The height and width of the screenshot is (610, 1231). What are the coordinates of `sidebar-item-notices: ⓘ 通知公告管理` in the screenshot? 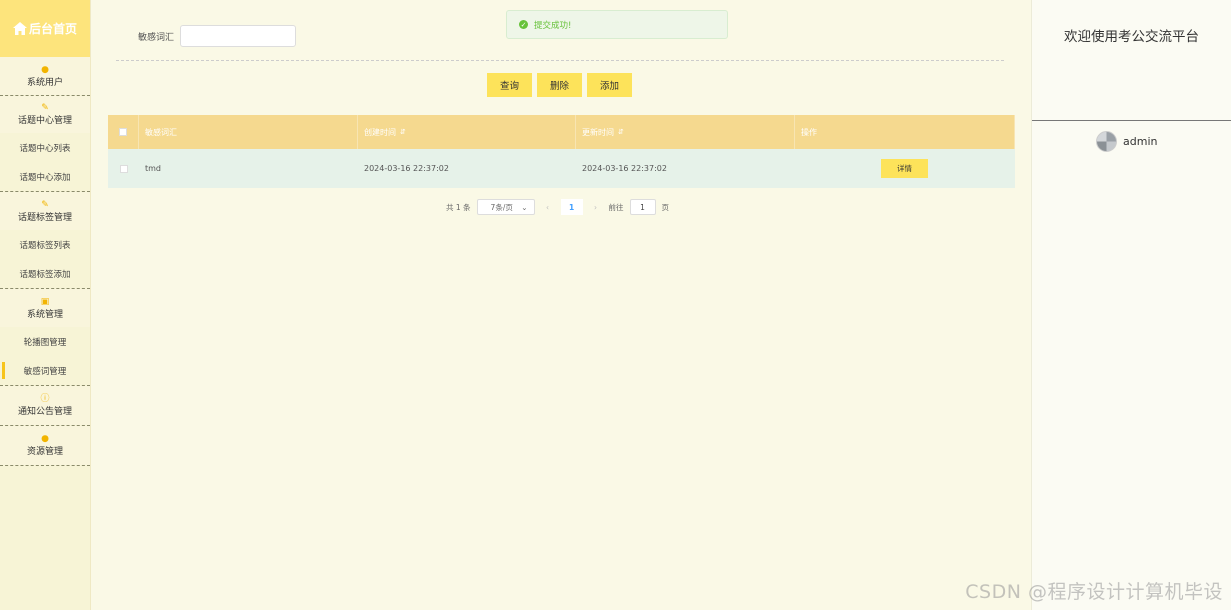 It's located at (45, 405).